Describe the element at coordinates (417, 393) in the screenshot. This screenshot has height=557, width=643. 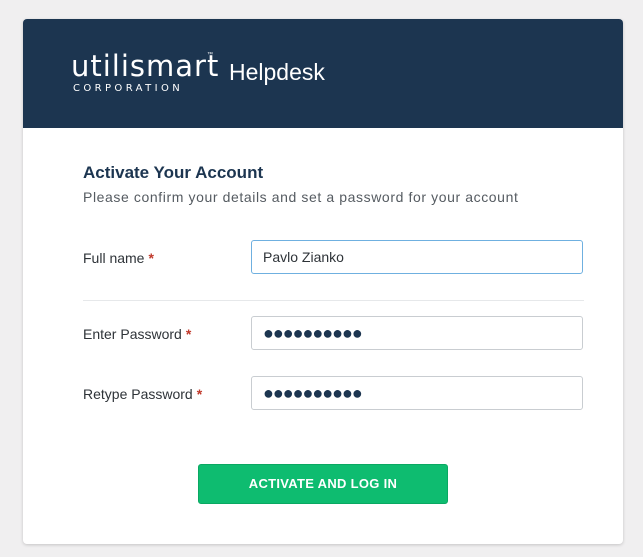
I see `retype-password-input` at that location.